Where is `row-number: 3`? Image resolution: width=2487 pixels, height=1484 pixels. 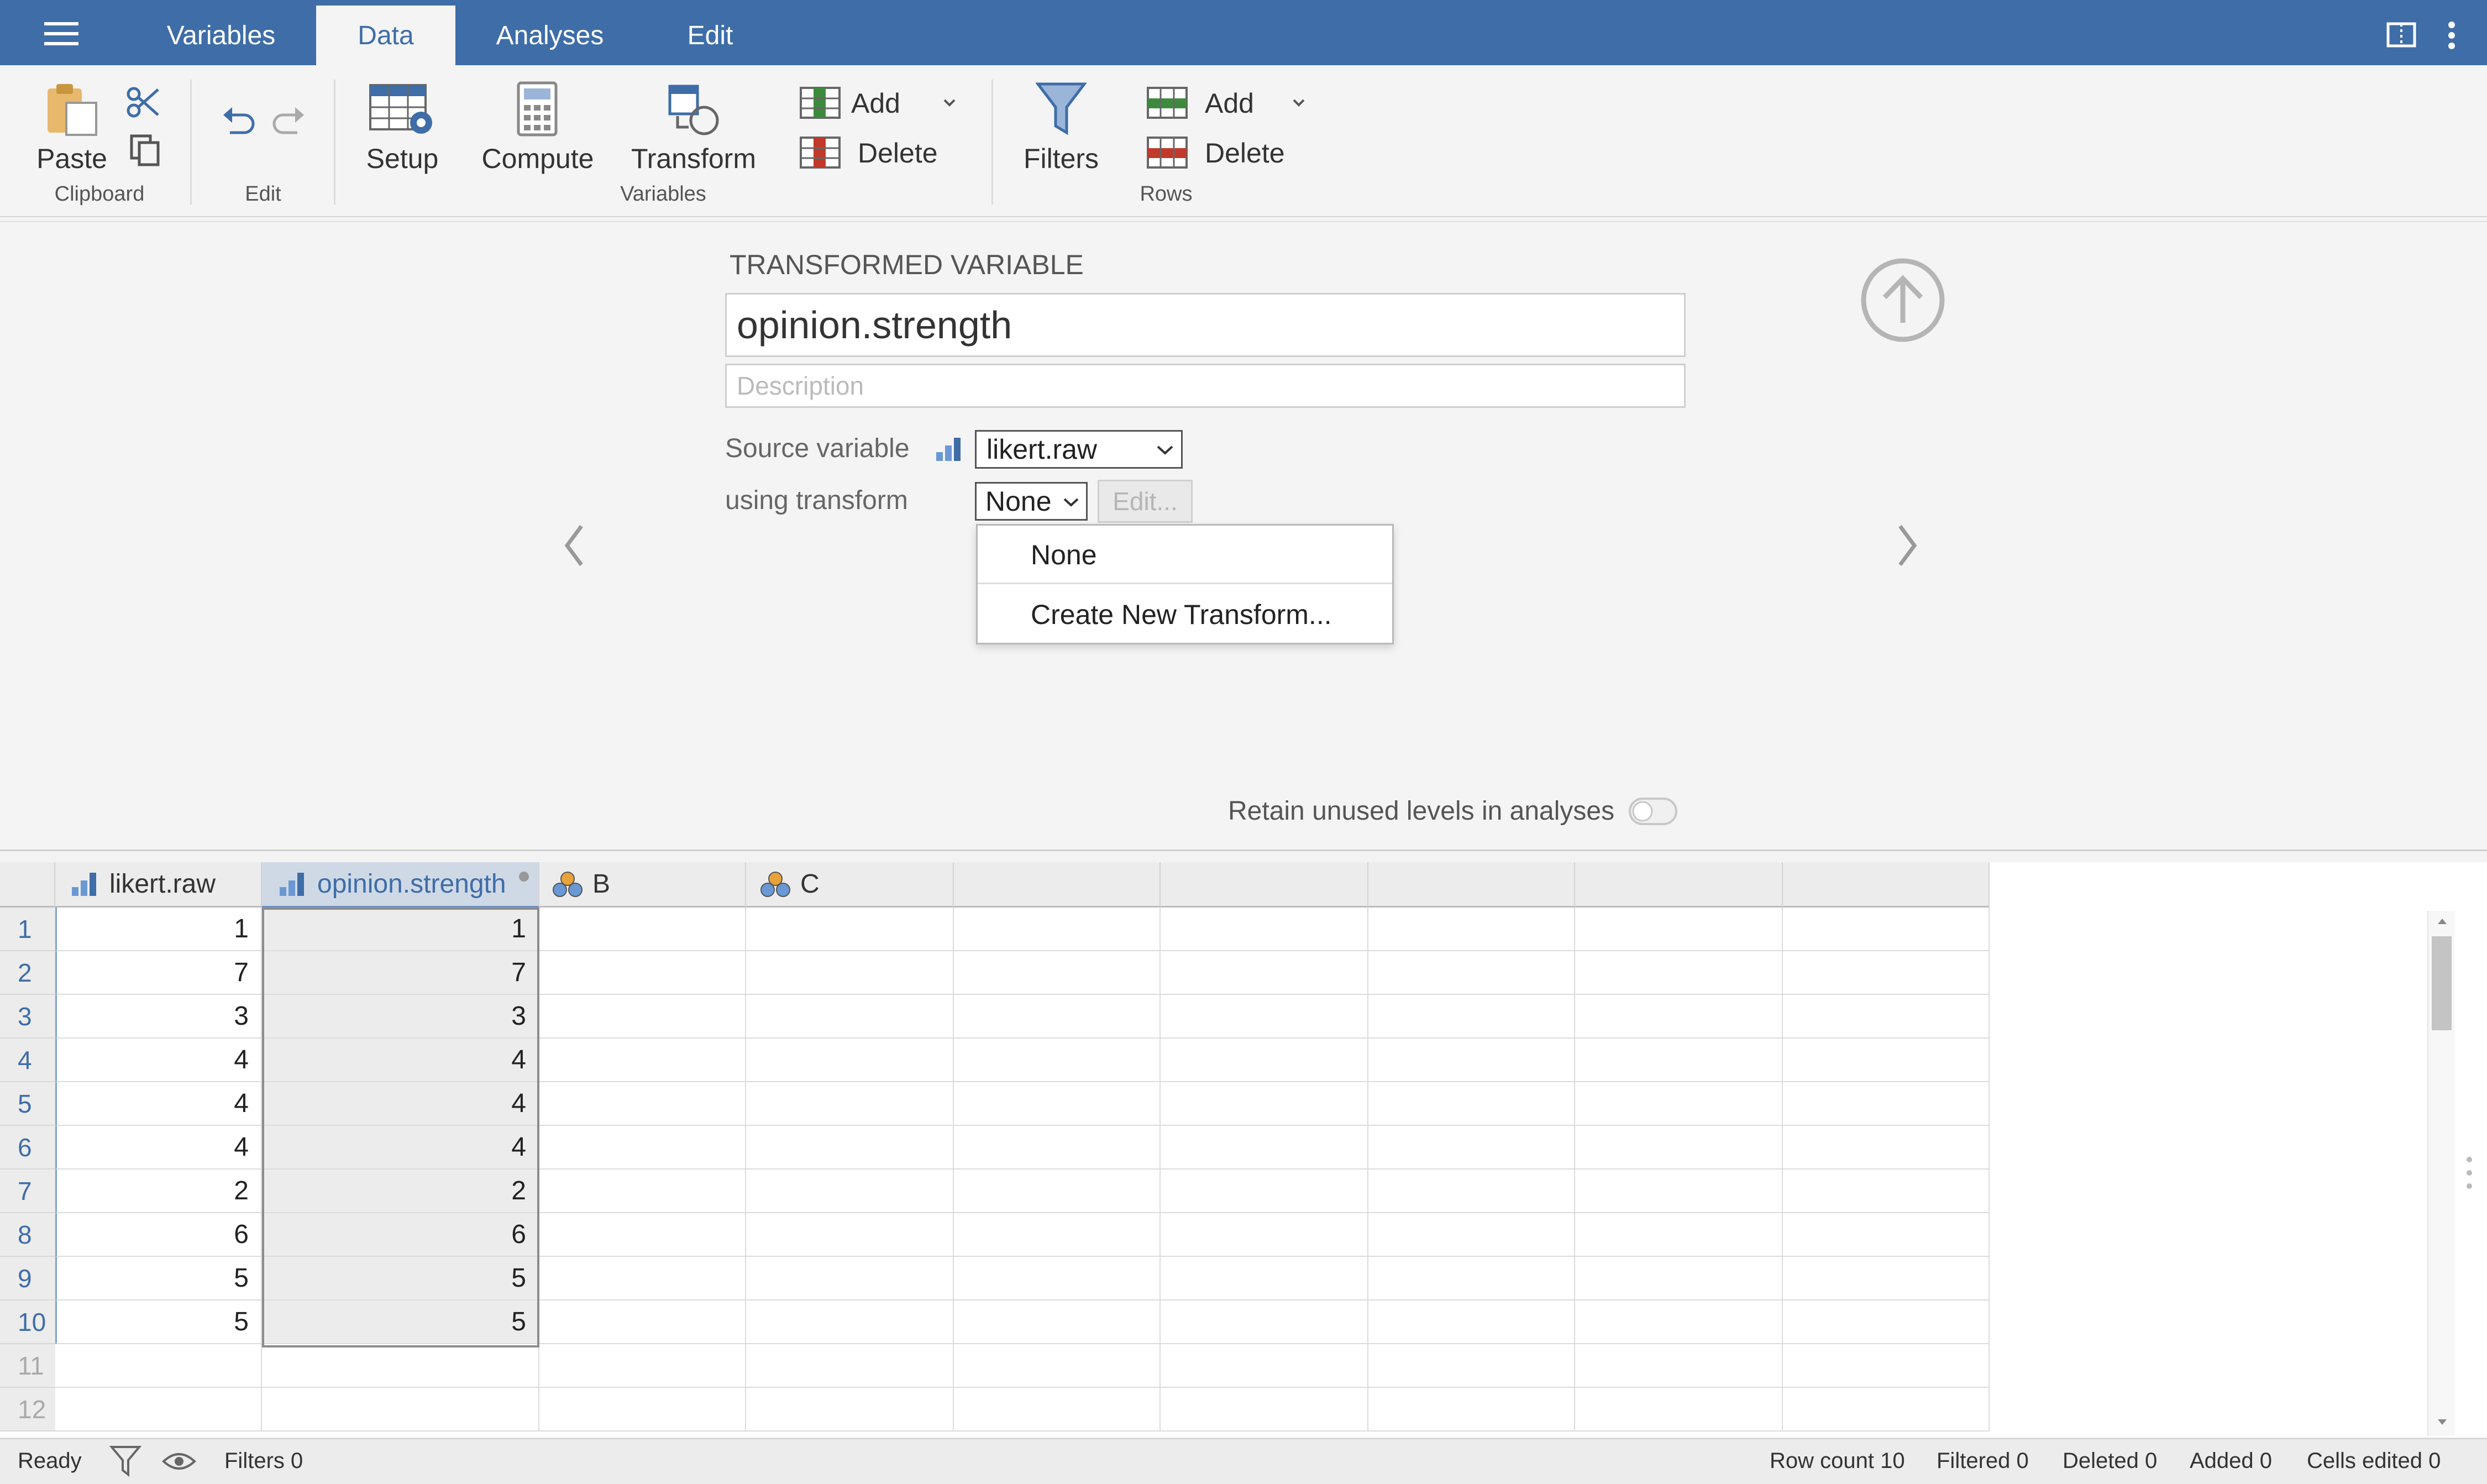
row-number: 3 is located at coordinates (27, 1017).